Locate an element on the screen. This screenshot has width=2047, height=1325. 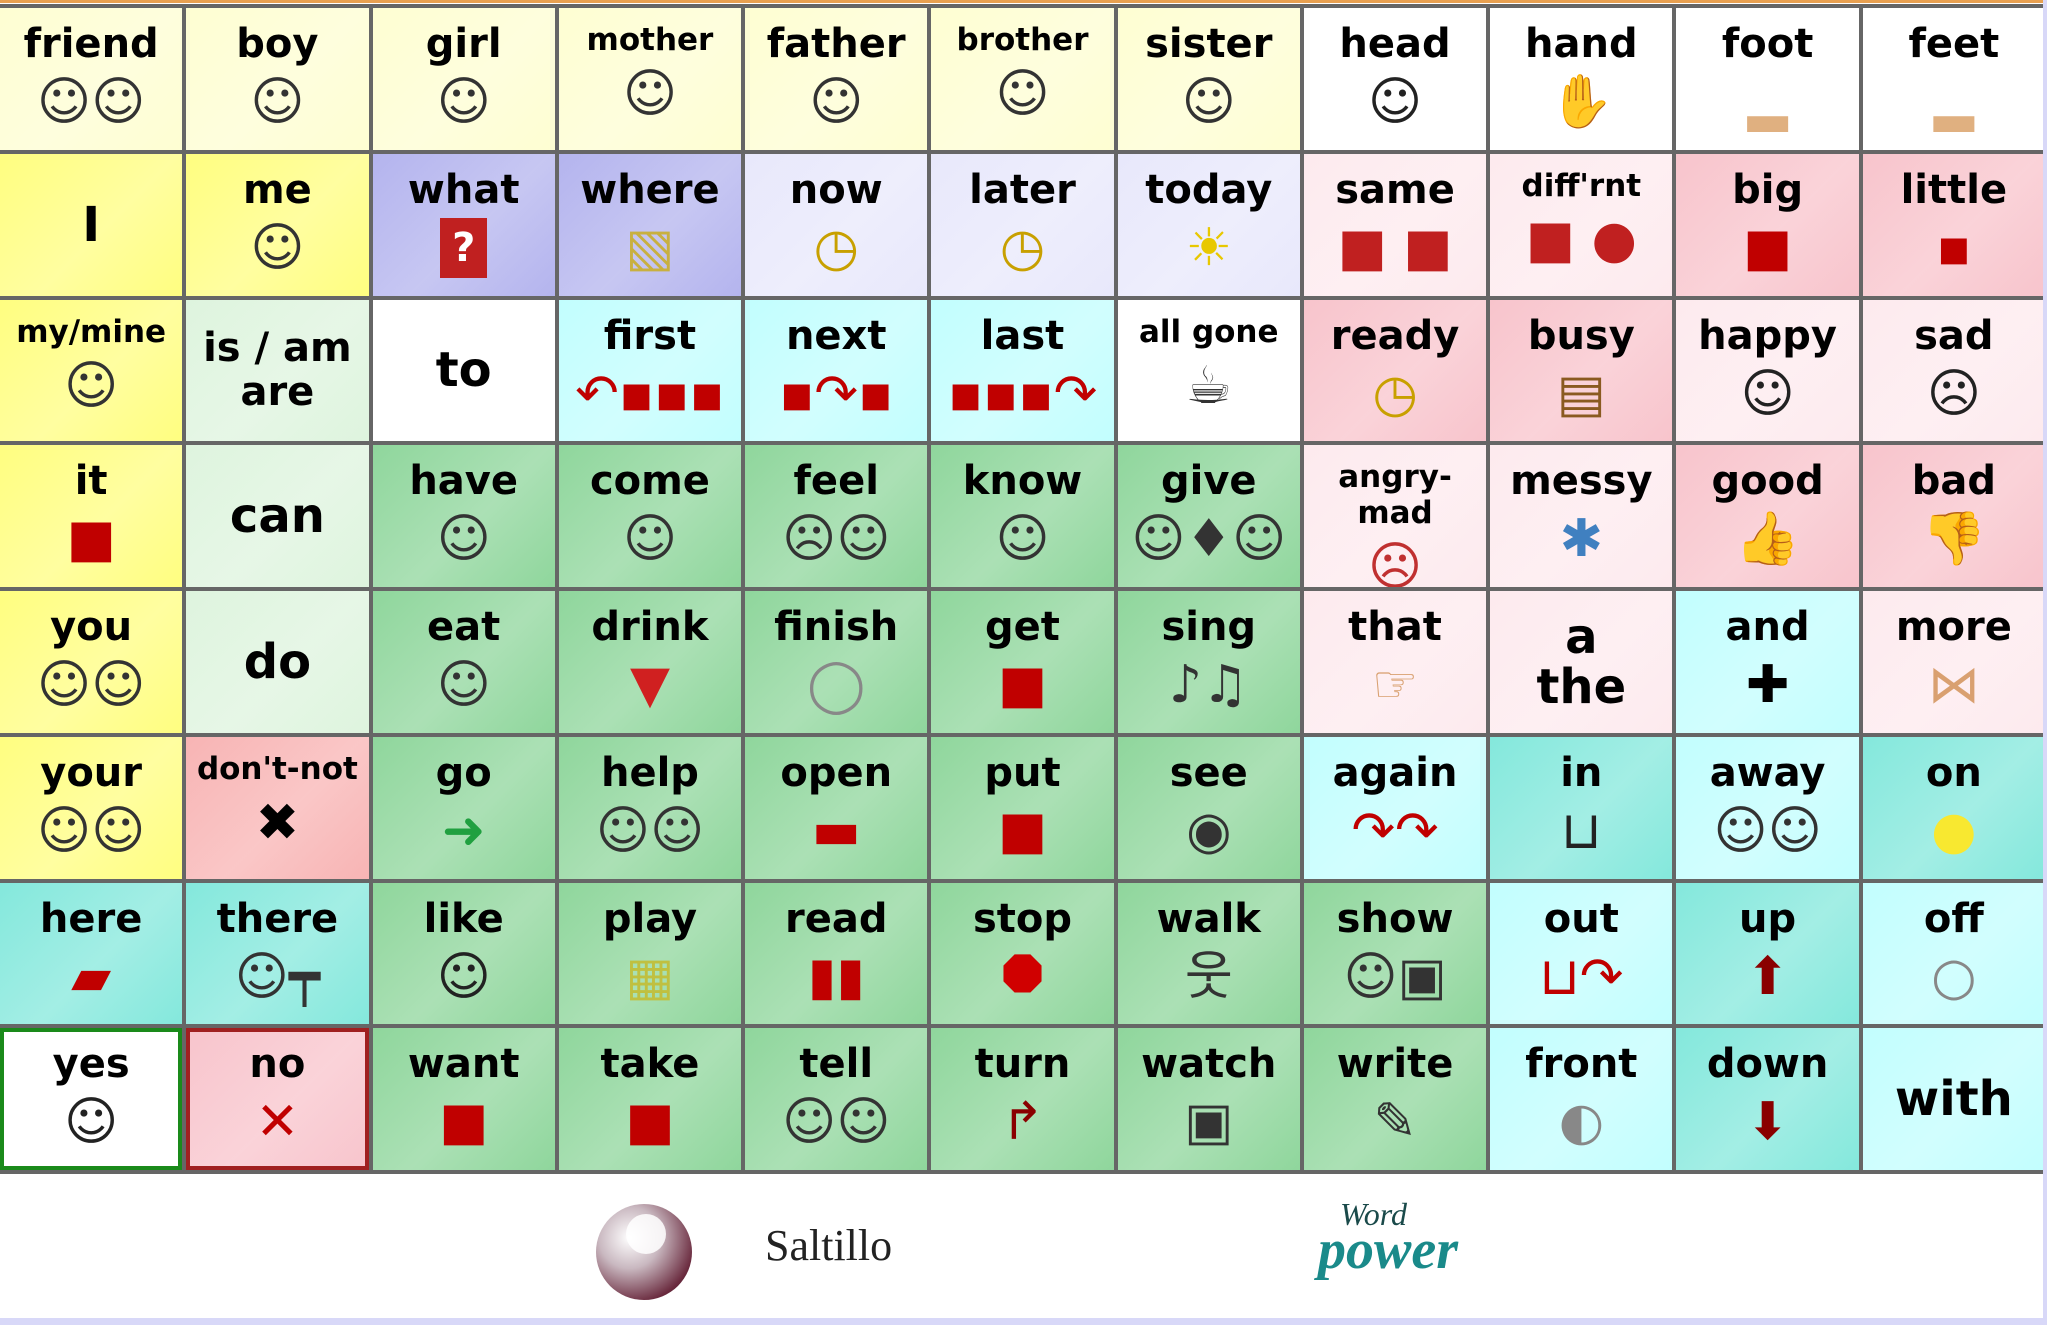
person-icon: ☺ is located at coordinates (1208, 102).